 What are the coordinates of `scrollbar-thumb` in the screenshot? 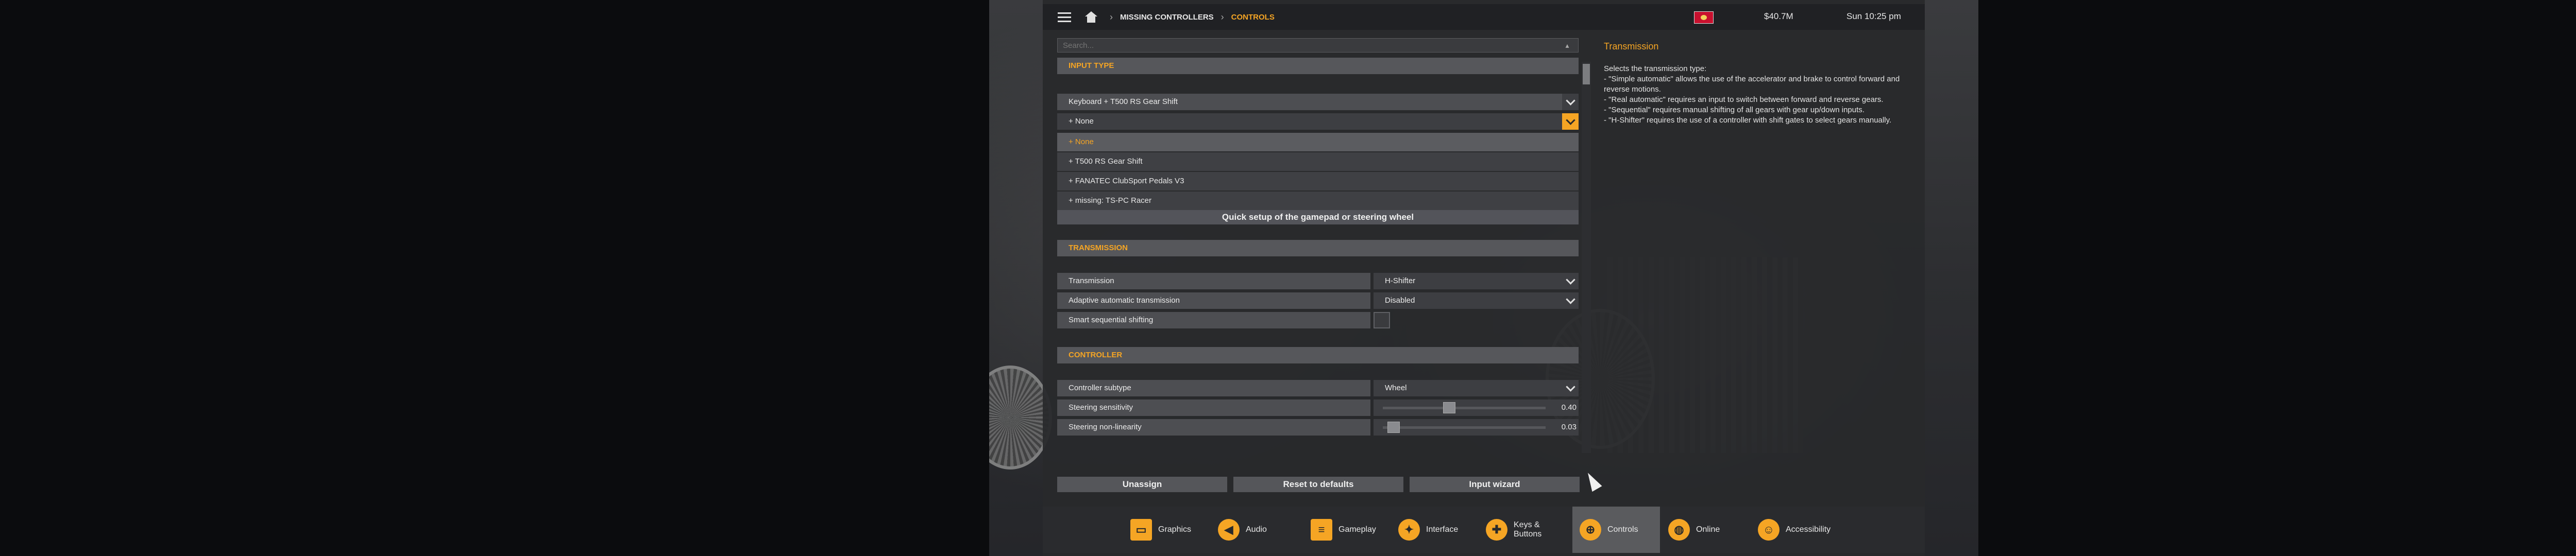 It's located at (1586, 74).